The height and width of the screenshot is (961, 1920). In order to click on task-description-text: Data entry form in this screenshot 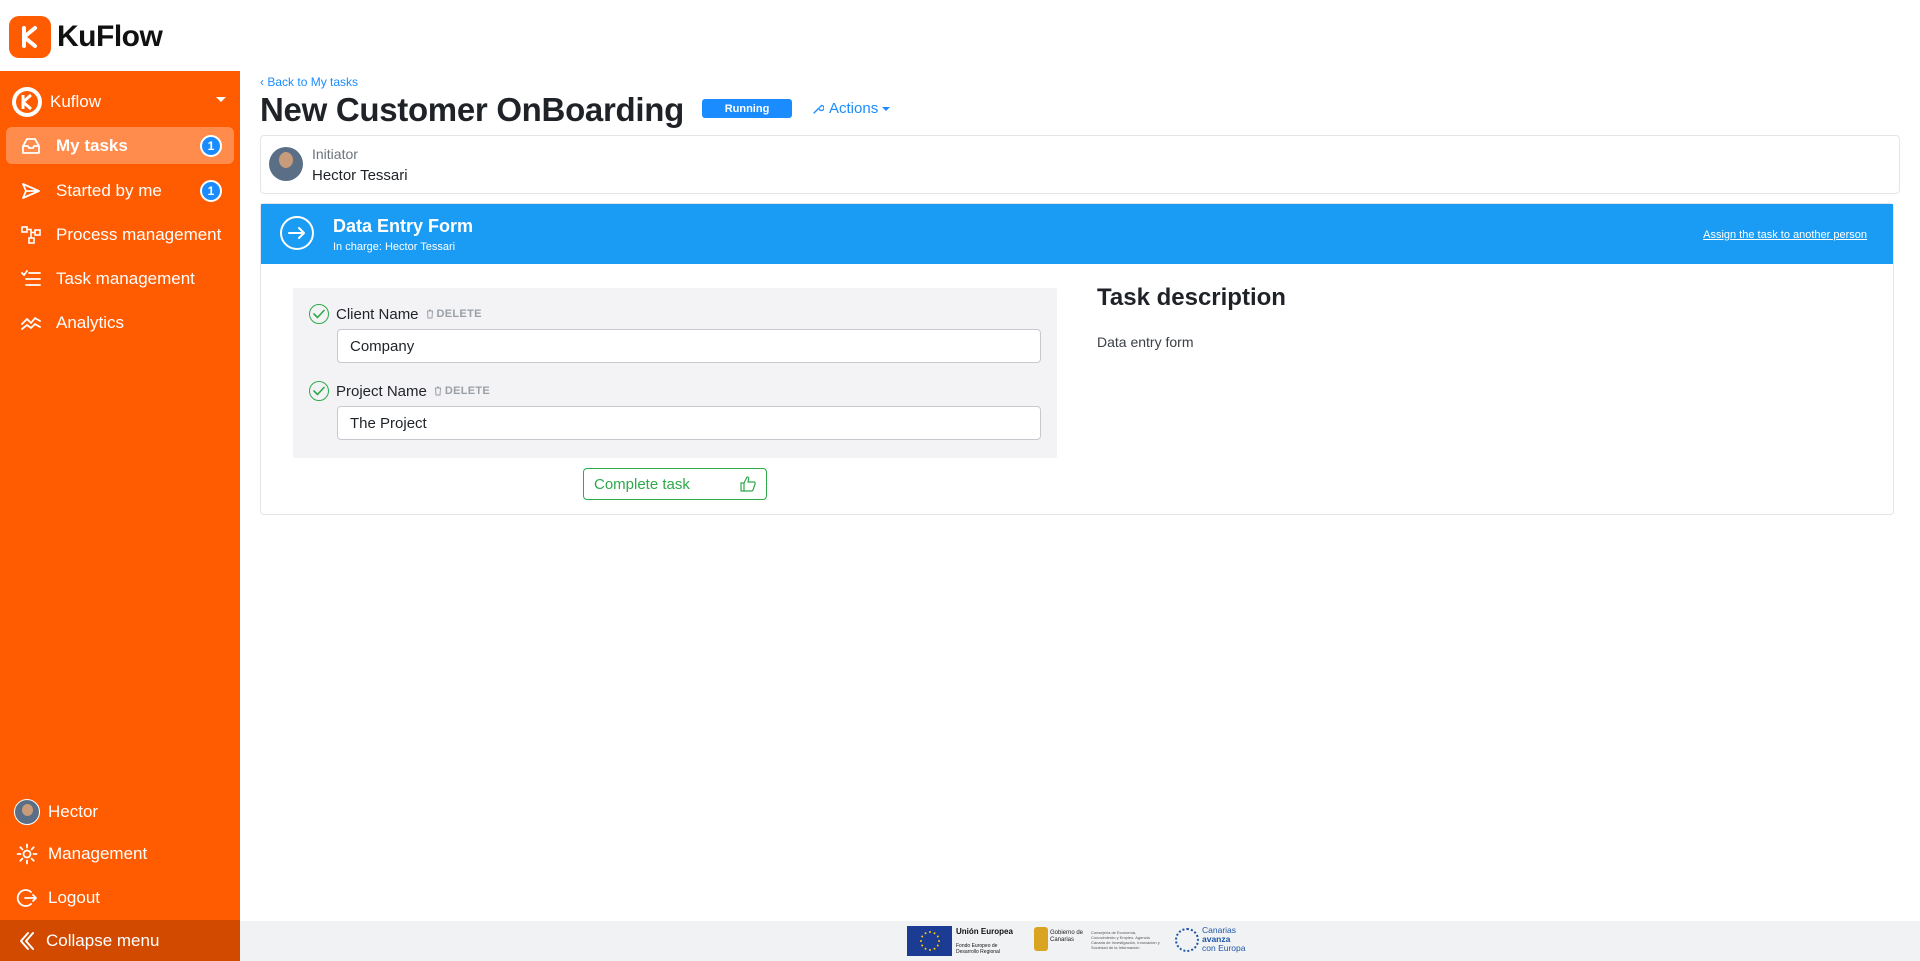, I will do `click(1145, 342)`.